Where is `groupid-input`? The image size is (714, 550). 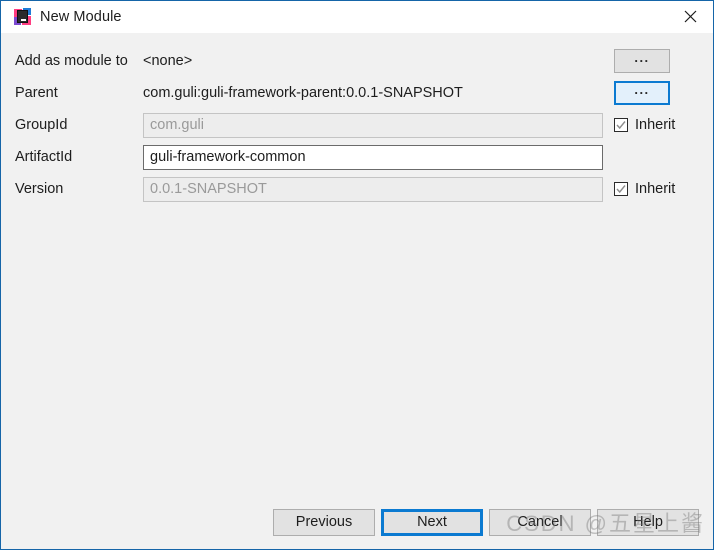
groupid-input is located at coordinates (373, 125).